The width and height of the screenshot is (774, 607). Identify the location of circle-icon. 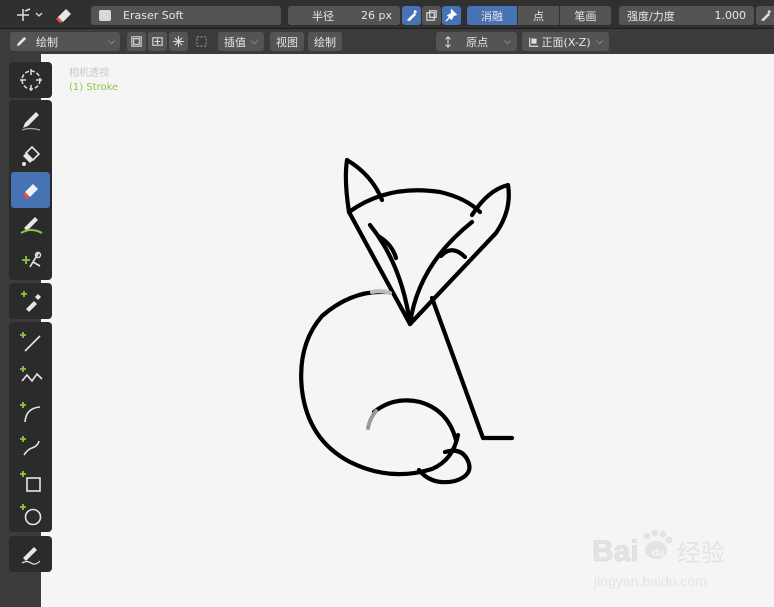
(30, 515).